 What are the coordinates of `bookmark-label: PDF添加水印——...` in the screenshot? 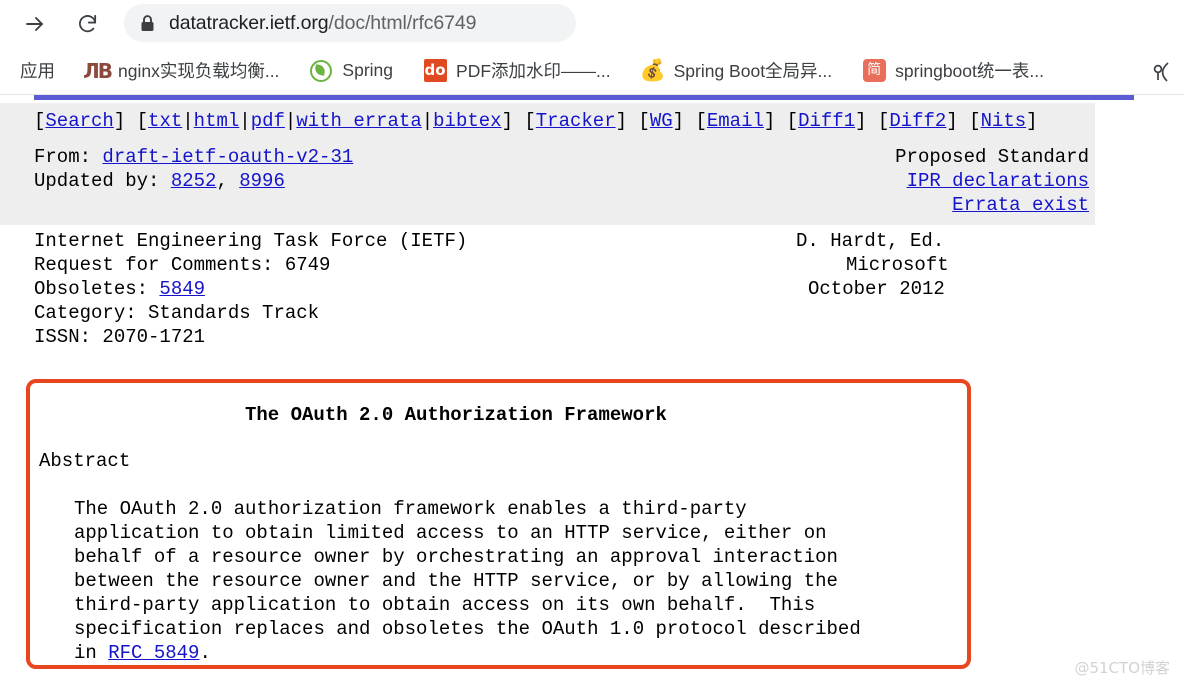 It's located at (533, 71).